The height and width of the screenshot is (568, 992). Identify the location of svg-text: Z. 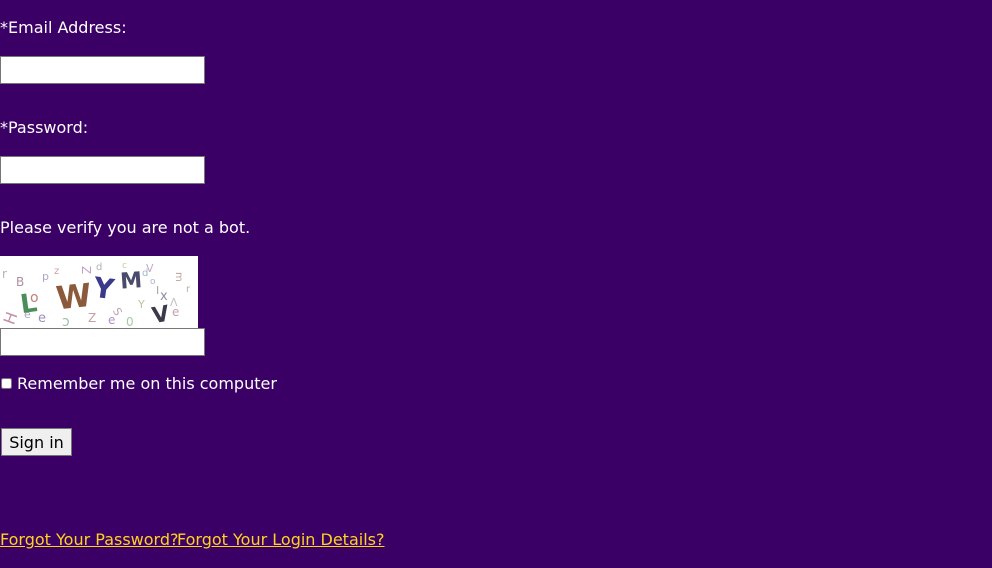
(86, 270).